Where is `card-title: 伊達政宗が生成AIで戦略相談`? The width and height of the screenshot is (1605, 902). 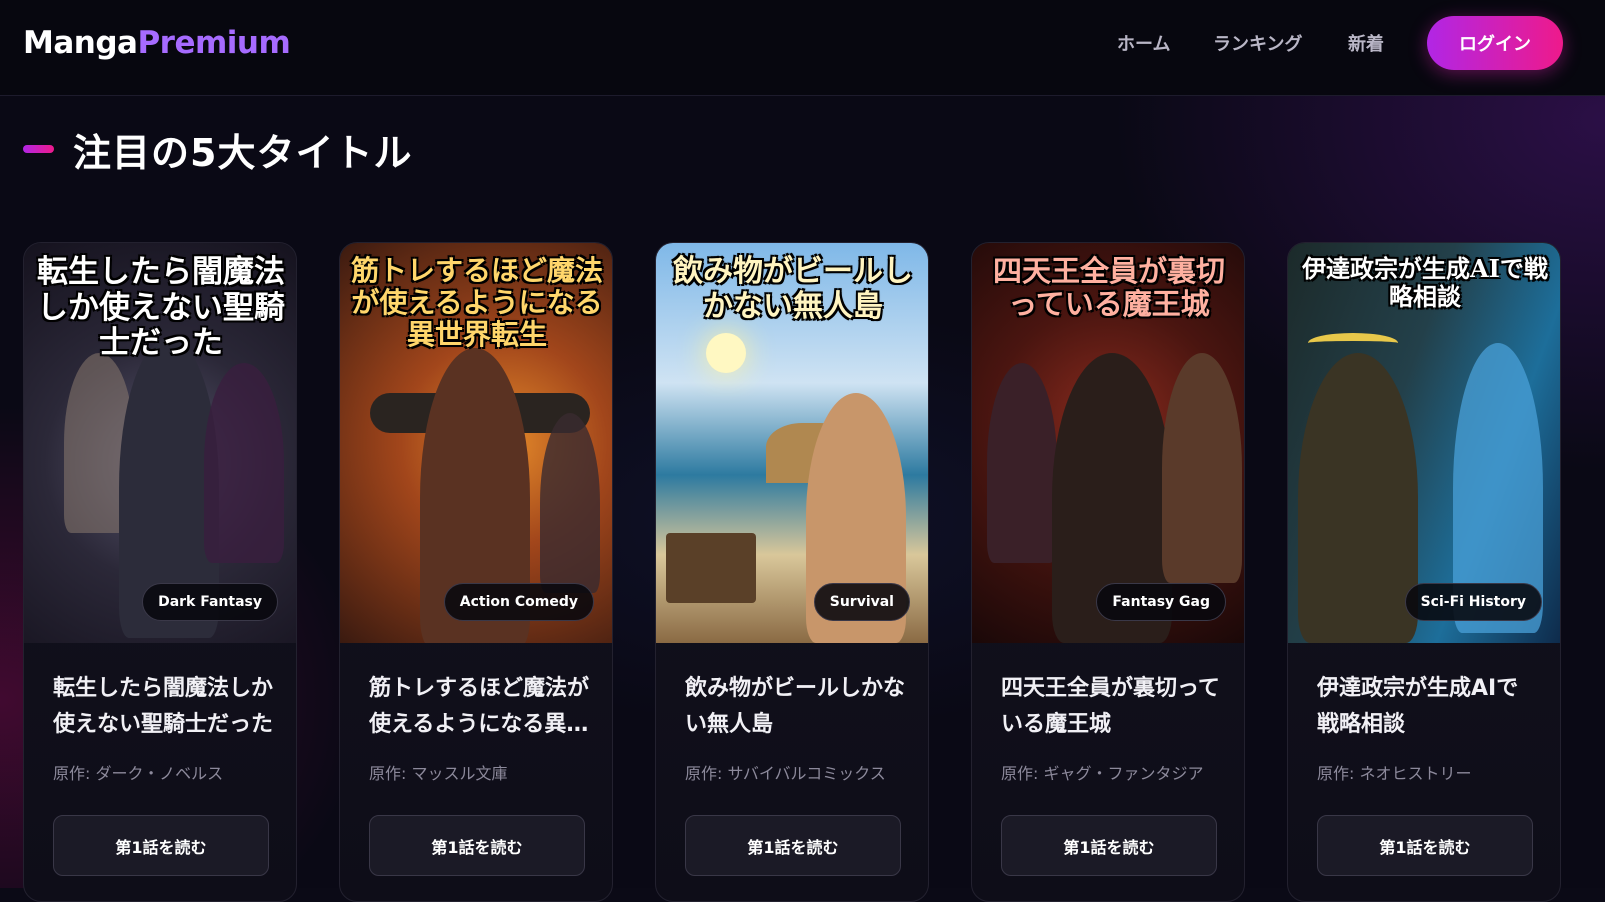 card-title: 伊達政宗が生成AIで戦略相談 is located at coordinates (1428, 707).